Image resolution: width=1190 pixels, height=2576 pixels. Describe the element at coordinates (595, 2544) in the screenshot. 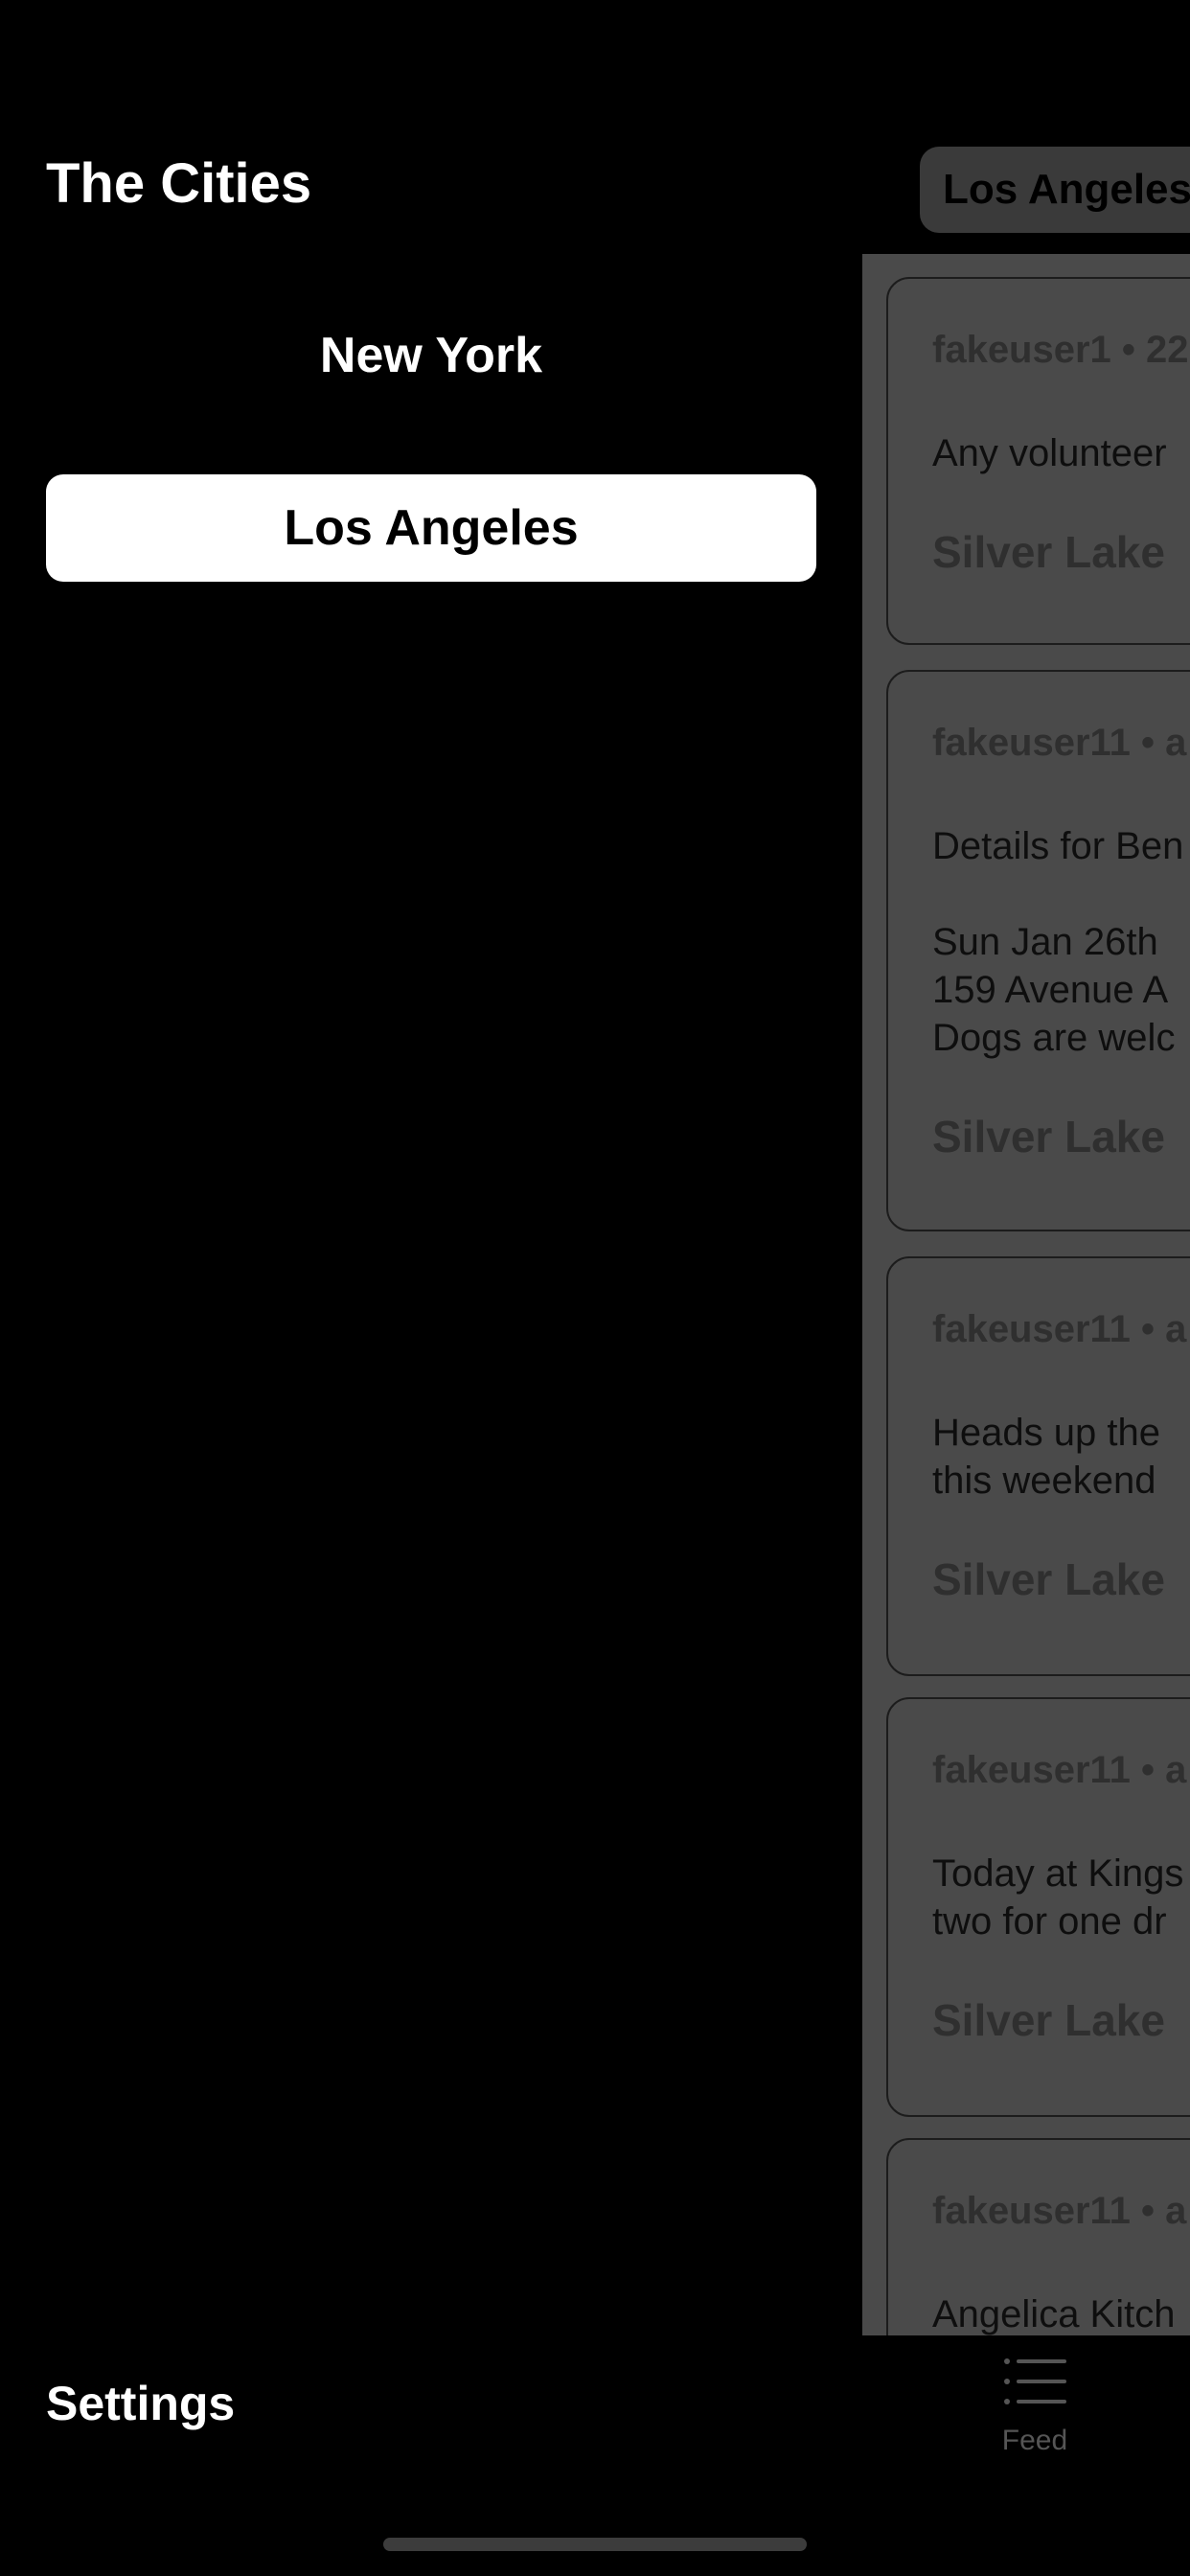

I see `home-indicator` at that location.